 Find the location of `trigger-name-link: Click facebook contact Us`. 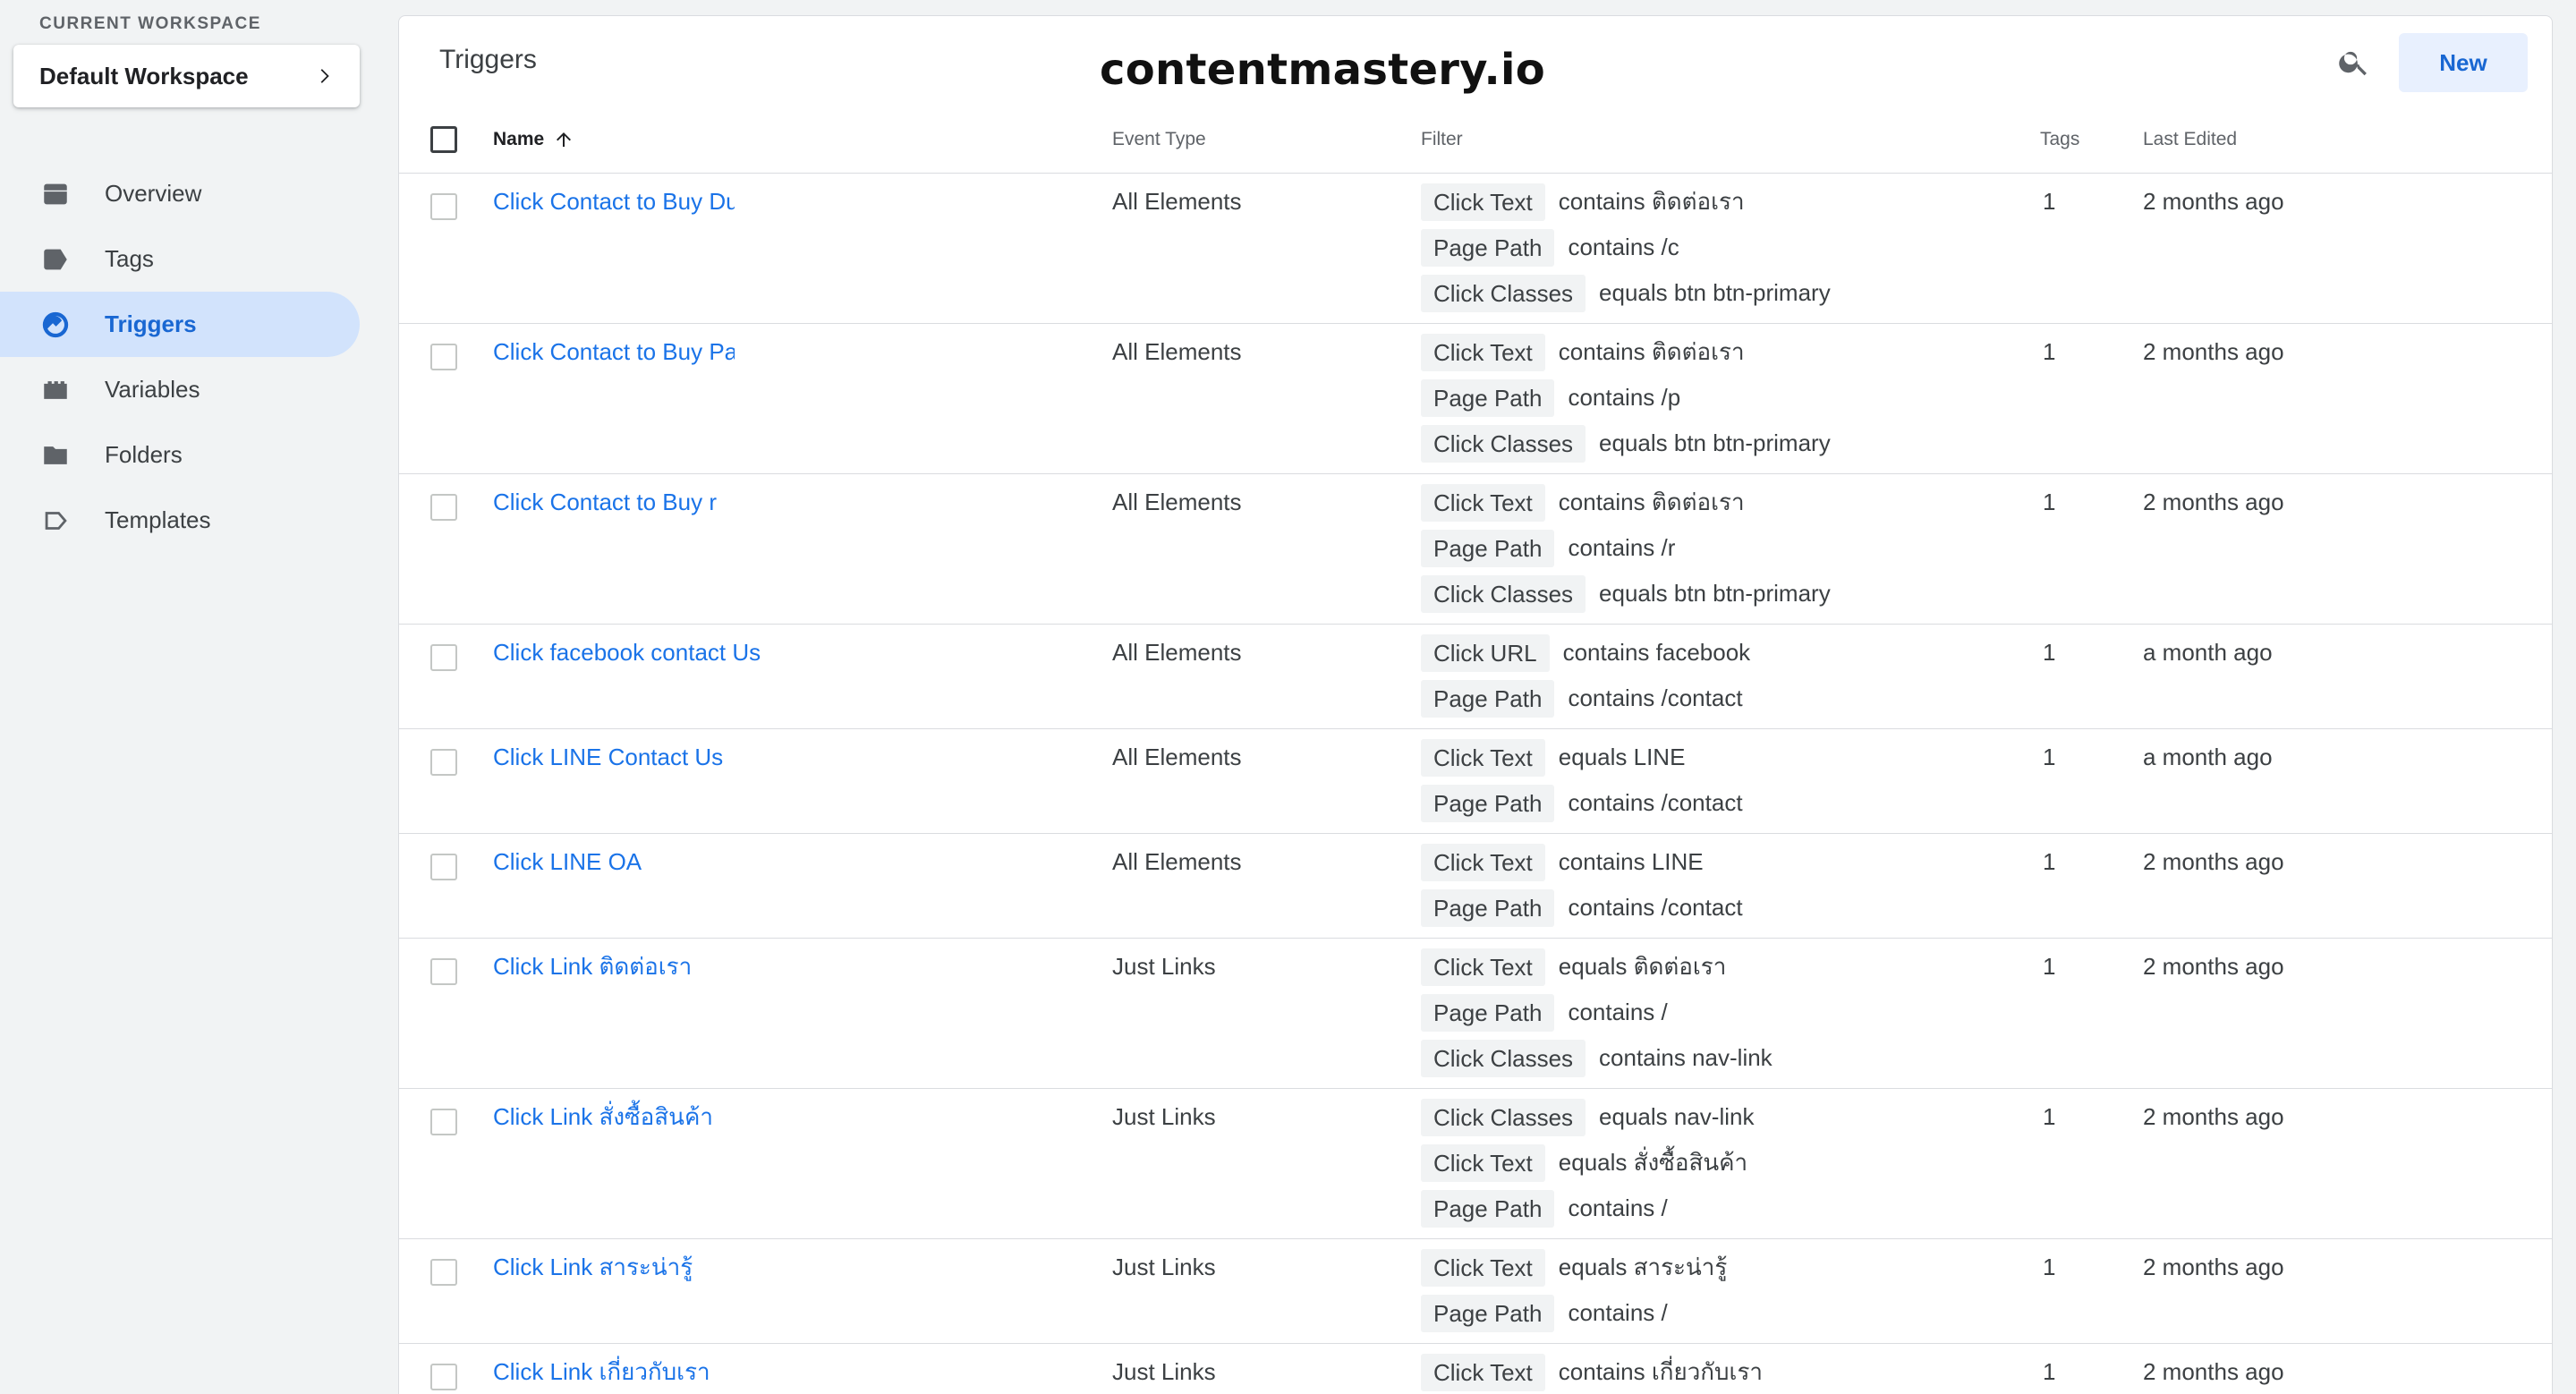

trigger-name-link: Click facebook contact Us is located at coordinates (627, 650).